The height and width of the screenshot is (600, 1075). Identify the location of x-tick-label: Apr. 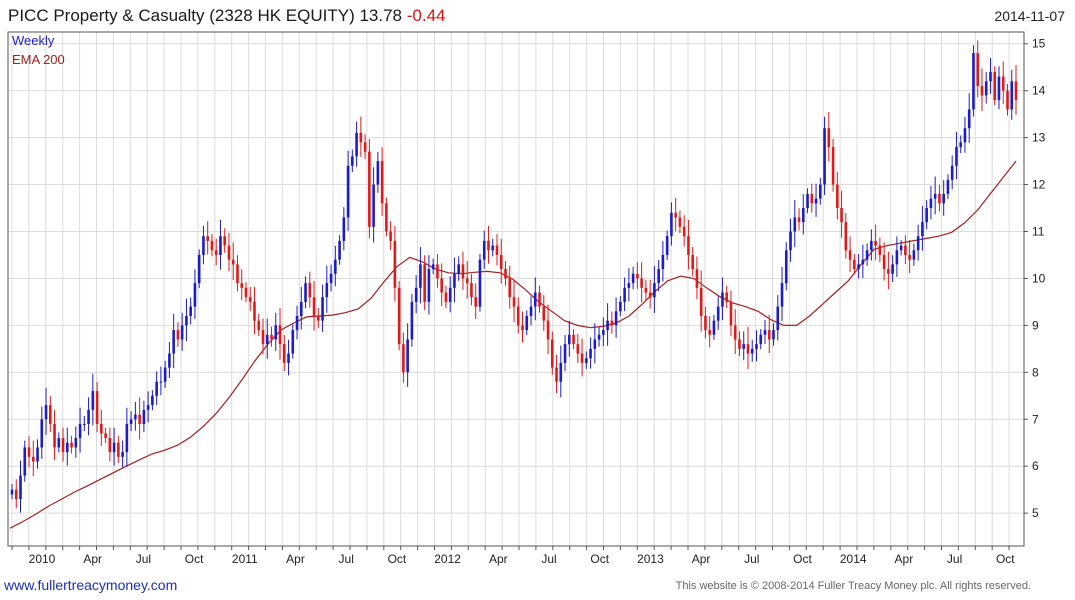
(295, 559).